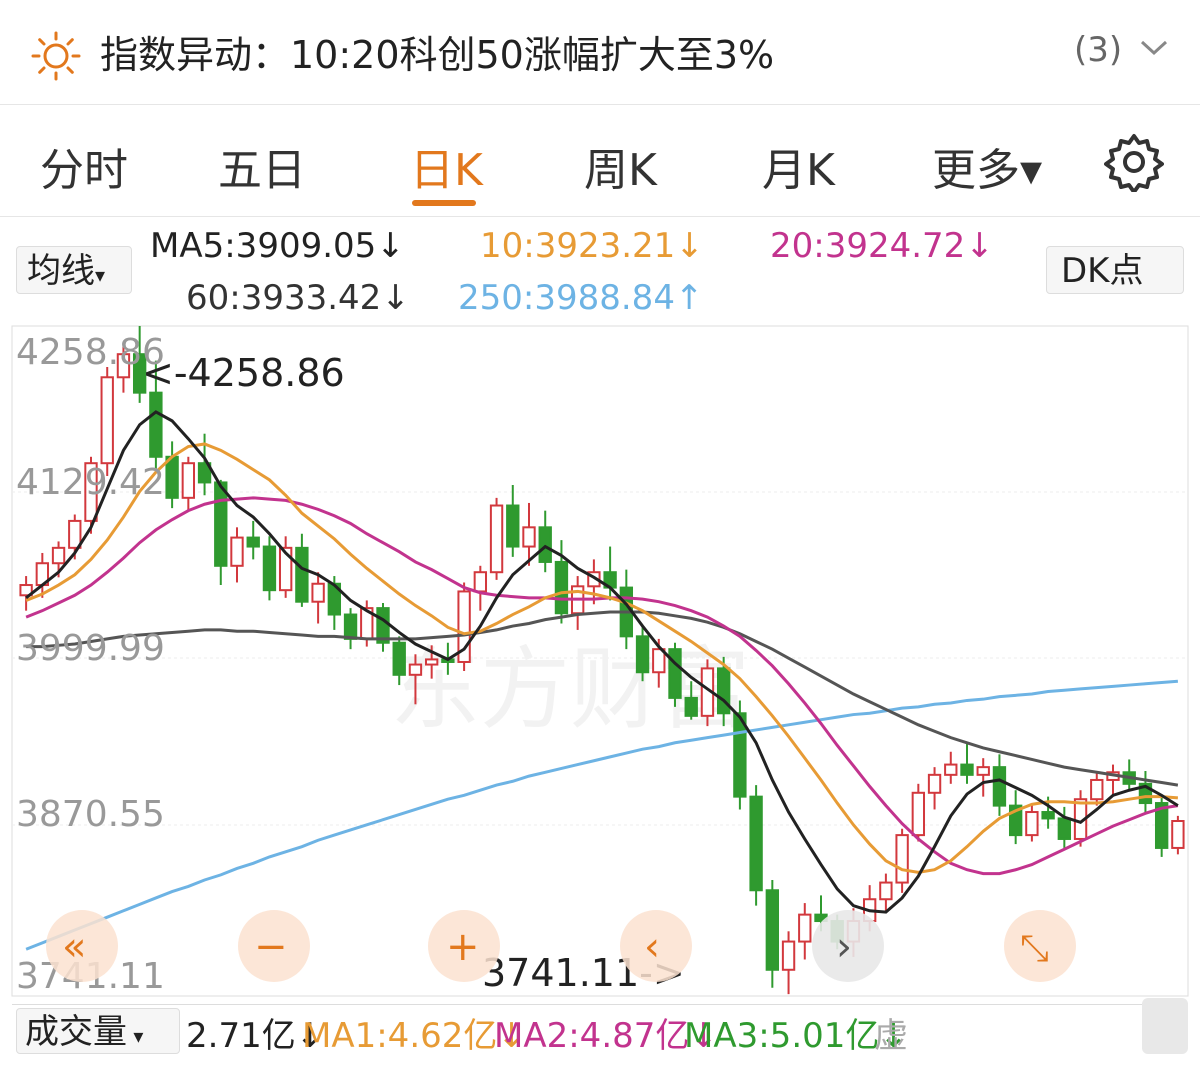 The image size is (1200, 1079). What do you see at coordinates (620, 166) in the screenshot?
I see `tab-week-k: 周K` at bounding box center [620, 166].